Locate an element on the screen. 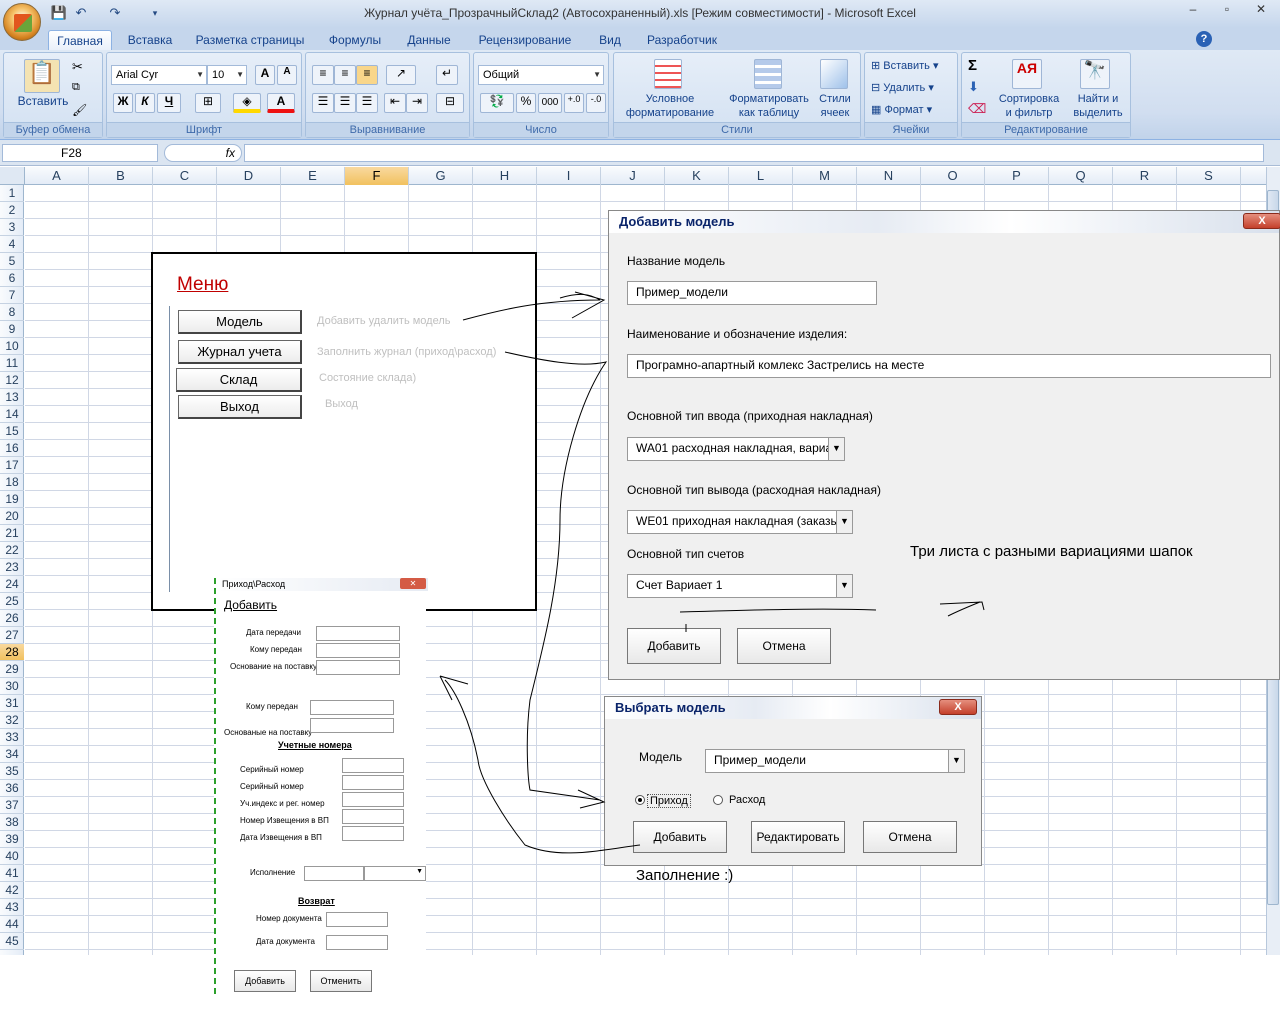  decrease-decimal-icon: -.0 is located at coordinates (596, 103).